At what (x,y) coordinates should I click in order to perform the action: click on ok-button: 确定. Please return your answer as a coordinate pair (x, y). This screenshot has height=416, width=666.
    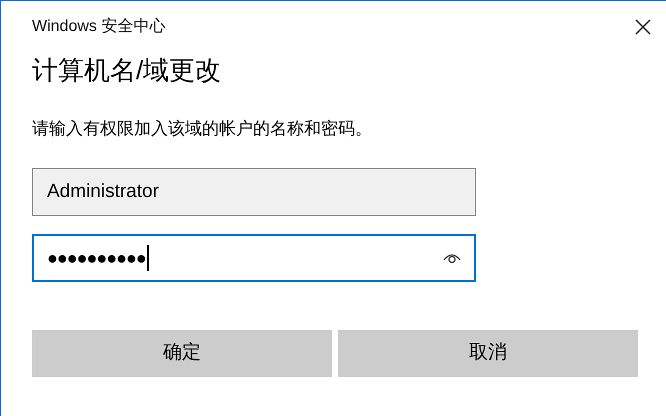
    Looking at the image, I should click on (182, 353).